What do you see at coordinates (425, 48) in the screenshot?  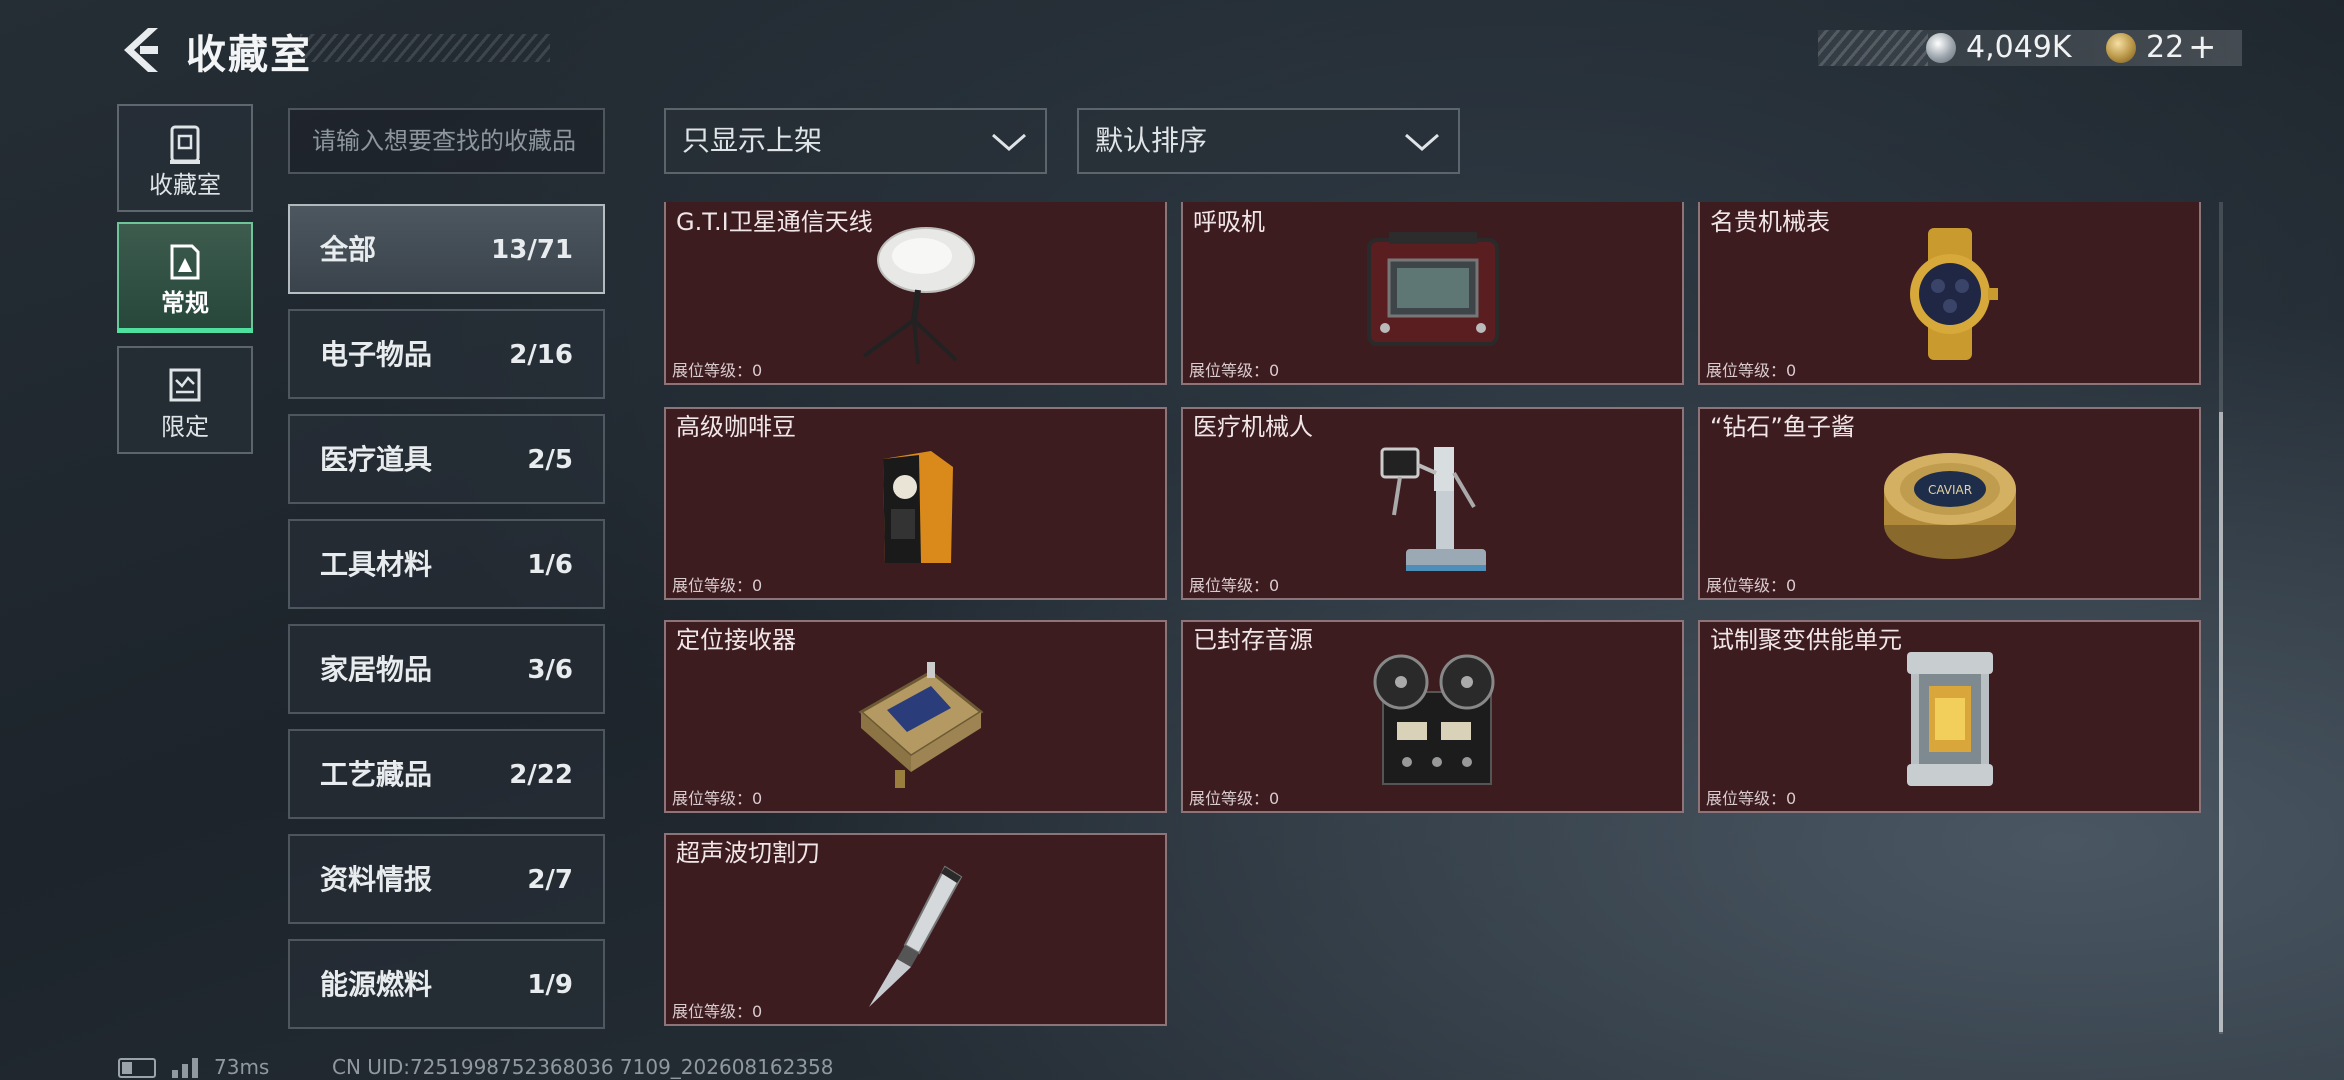 I see `title-decoration` at bounding box center [425, 48].